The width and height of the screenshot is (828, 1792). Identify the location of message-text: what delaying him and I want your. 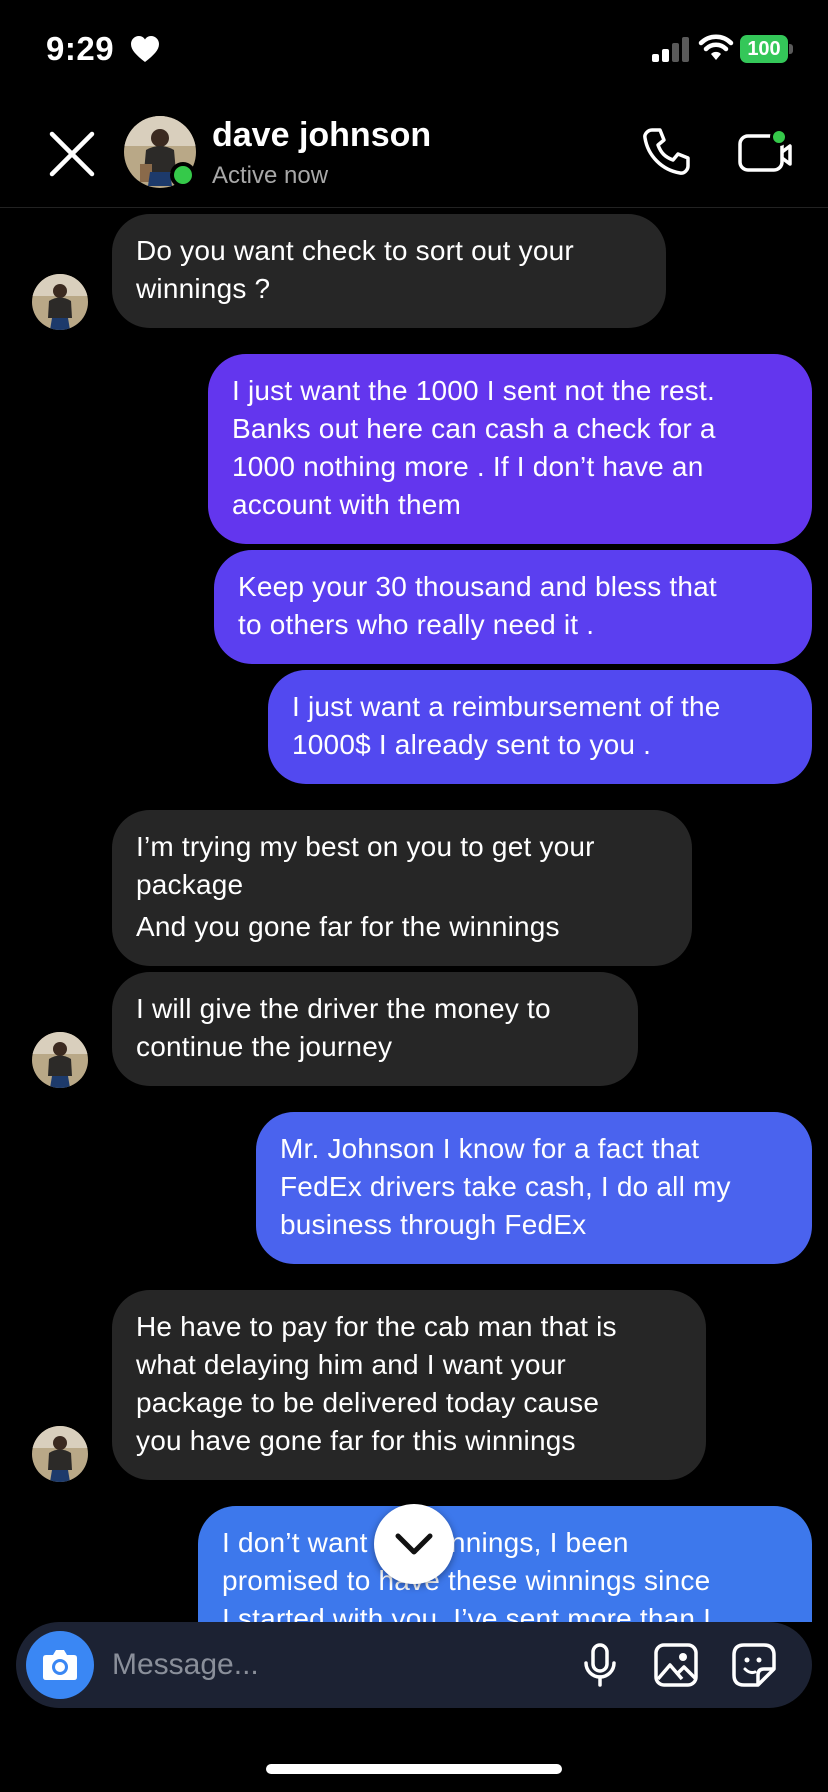
(351, 1364).